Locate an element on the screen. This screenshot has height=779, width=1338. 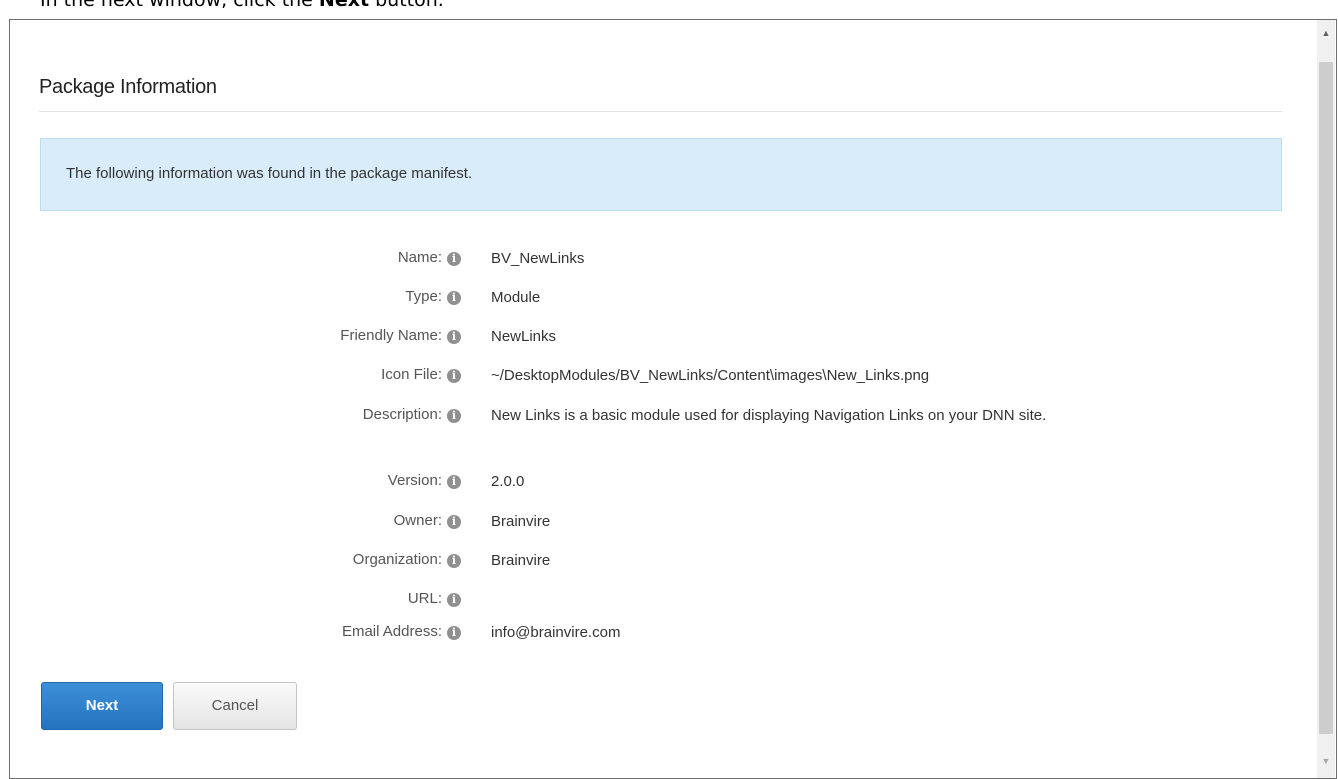
field-label: Name: is located at coordinates (419, 257).